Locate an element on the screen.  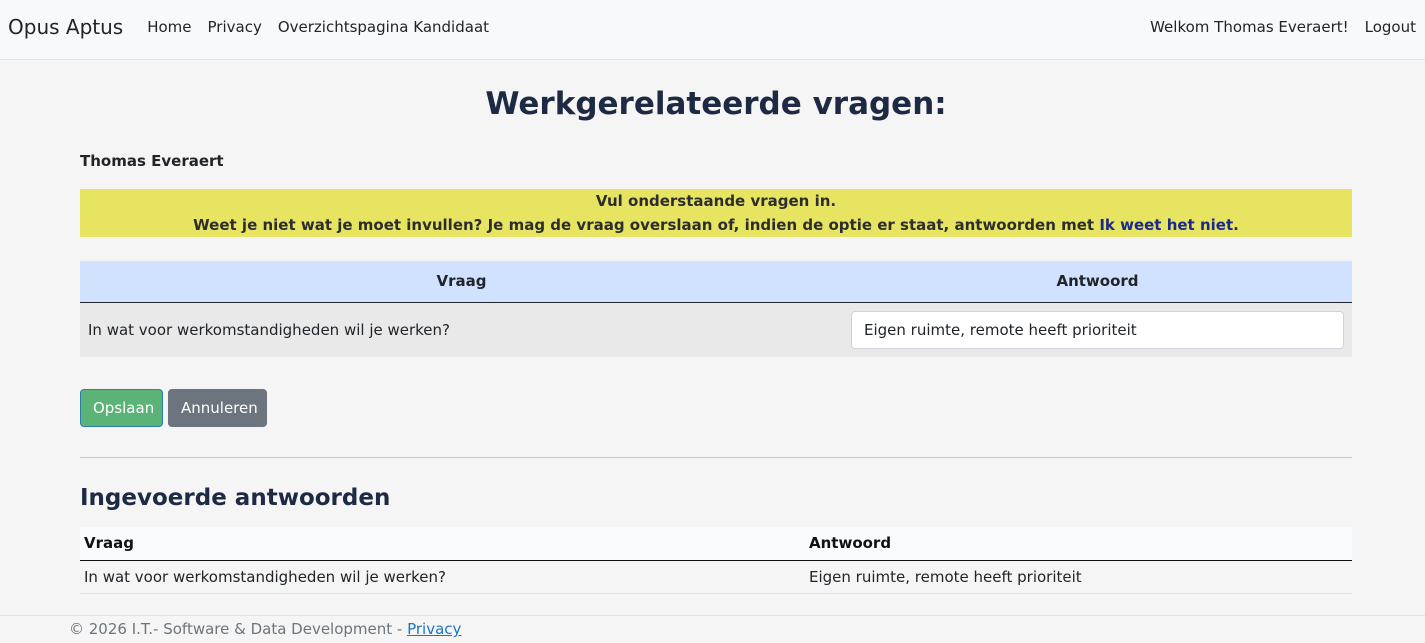
answer-input is located at coordinates (1097, 329).